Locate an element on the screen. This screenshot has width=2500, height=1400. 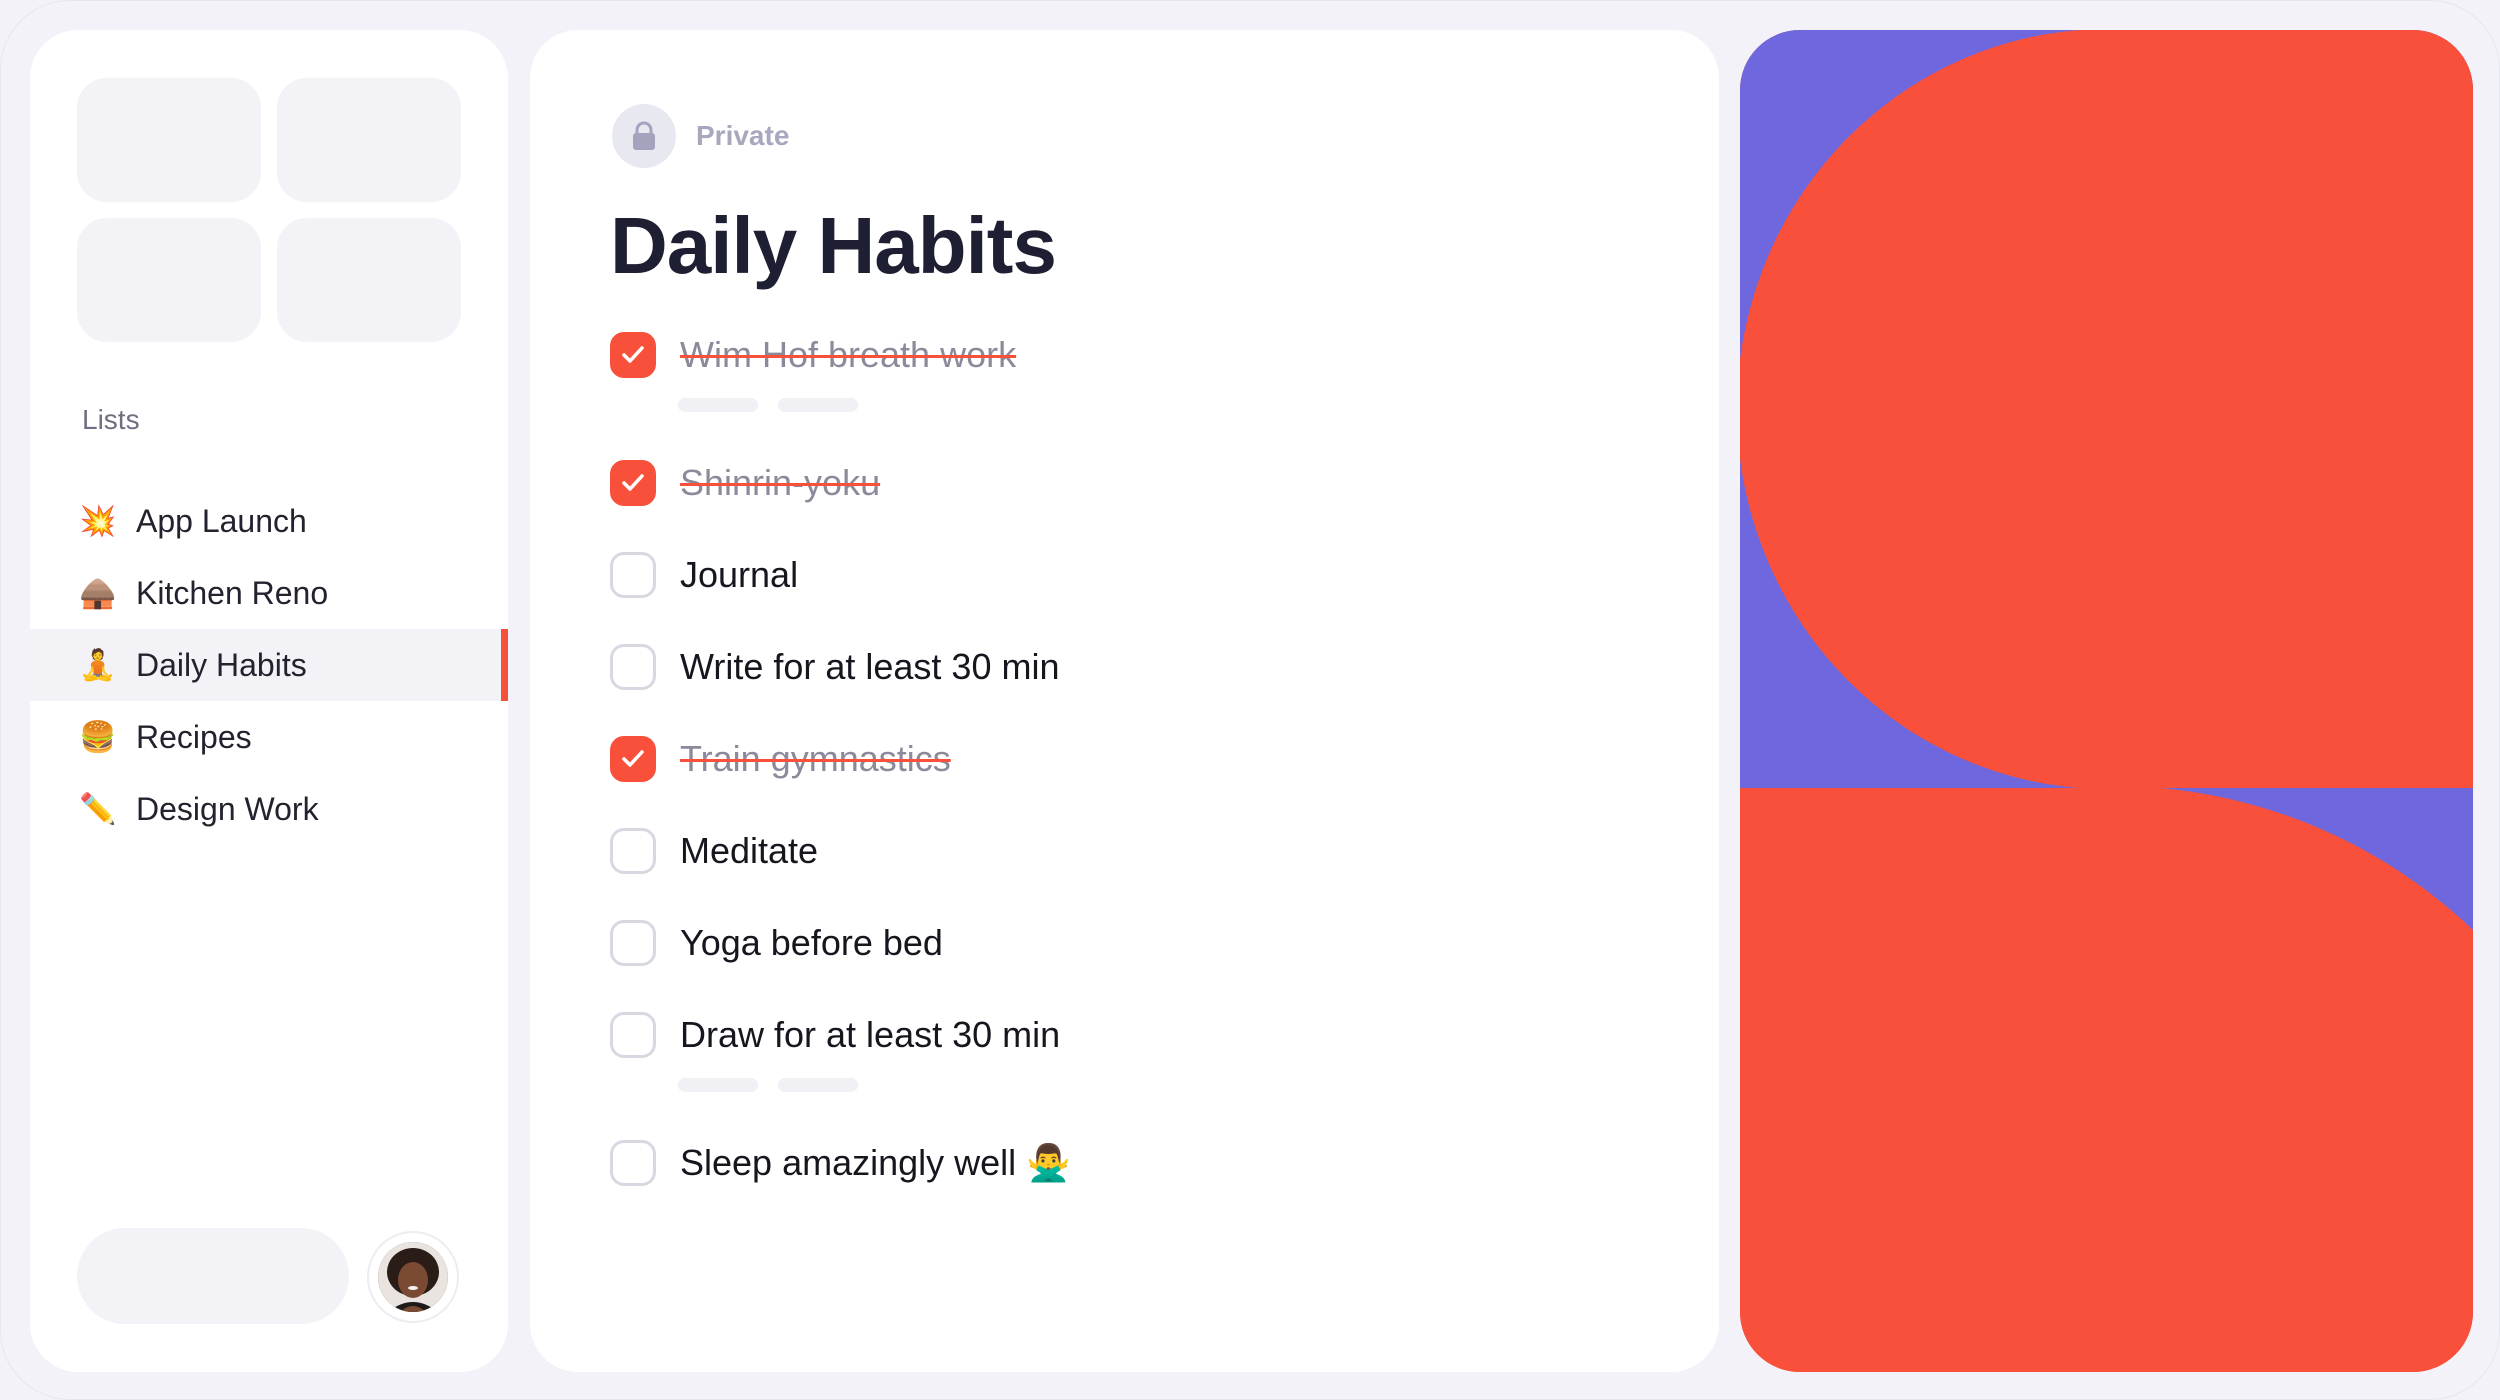
task-label: Wim Hof breath work is located at coordinates (848, 354).